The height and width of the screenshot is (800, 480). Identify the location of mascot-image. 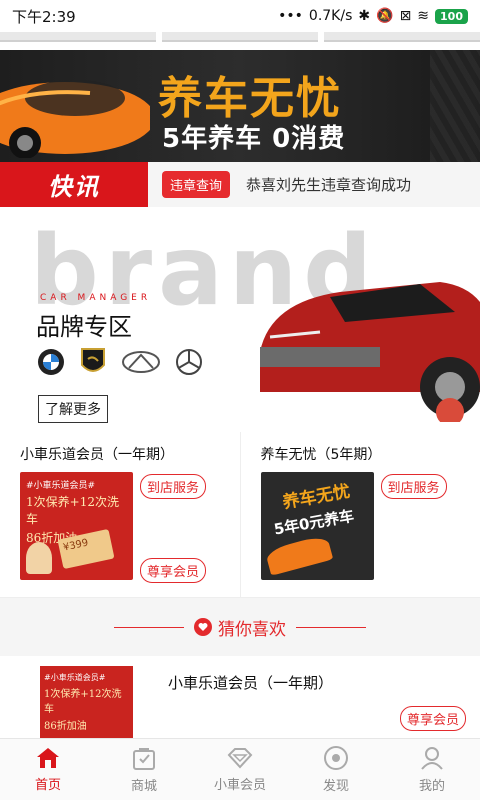
(39, 558).